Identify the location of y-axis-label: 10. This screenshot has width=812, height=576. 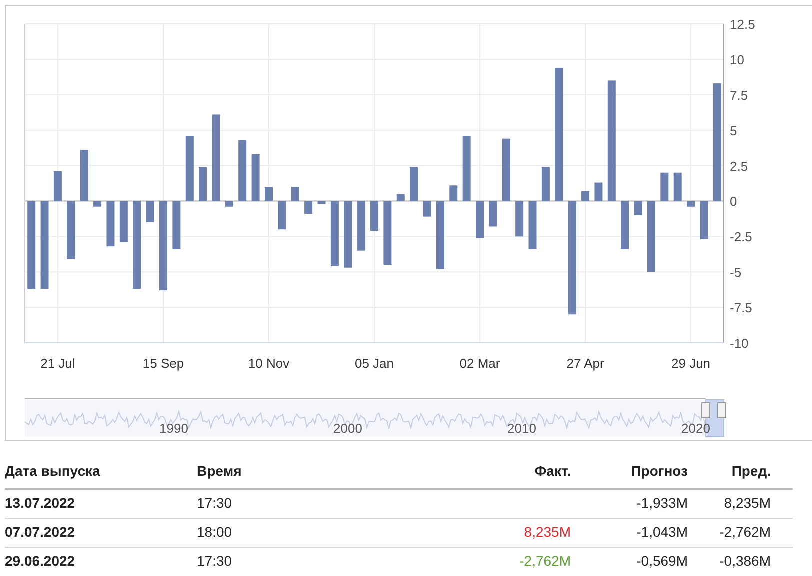
(737, 60).